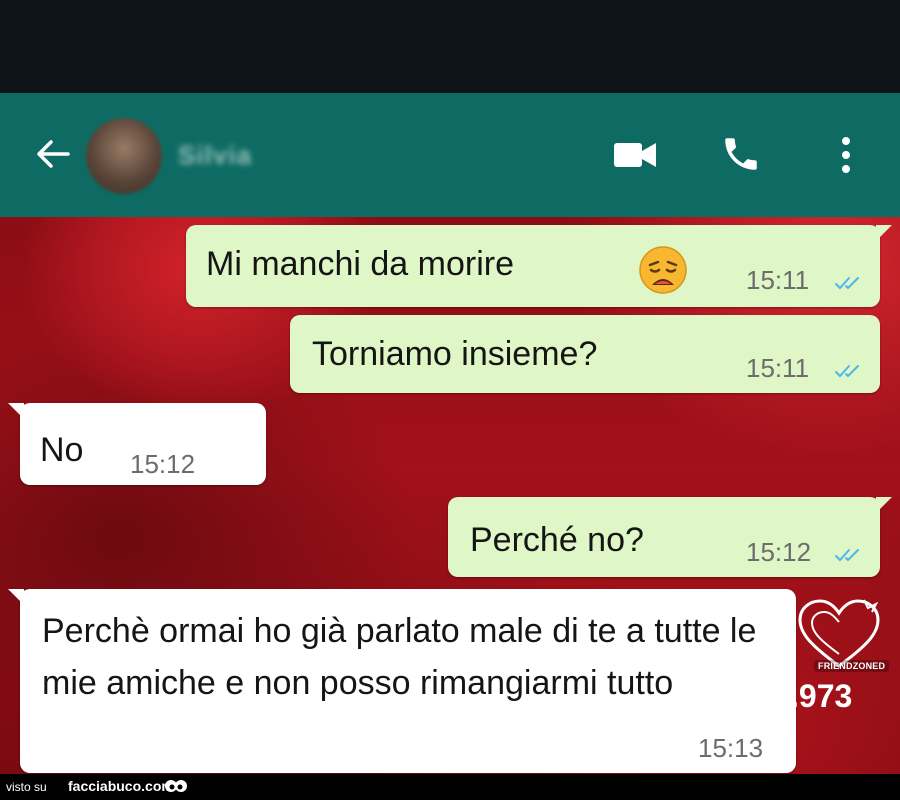 The image size is (900, 800). I want to click on message-text: Torniamo insieme?, so click(455, 354).